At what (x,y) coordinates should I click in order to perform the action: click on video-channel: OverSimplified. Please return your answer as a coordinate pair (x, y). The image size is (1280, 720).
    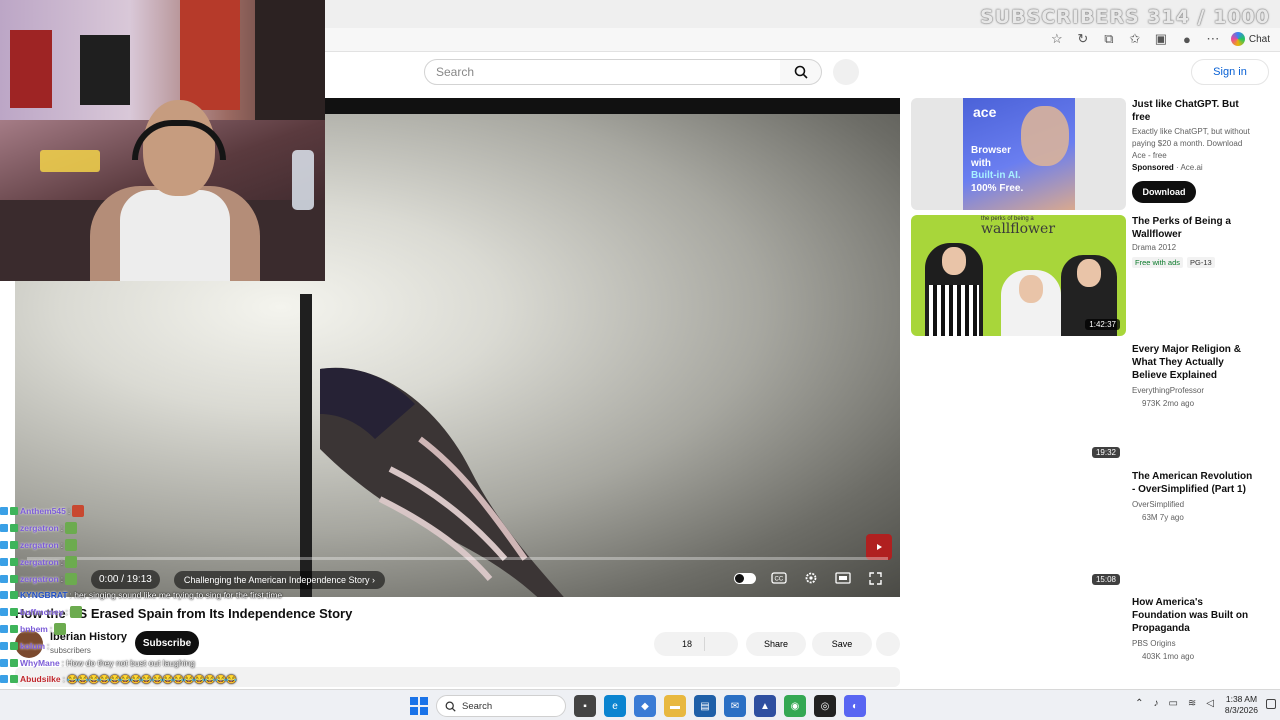
    Looking at the image, I should click on (1194, 504).